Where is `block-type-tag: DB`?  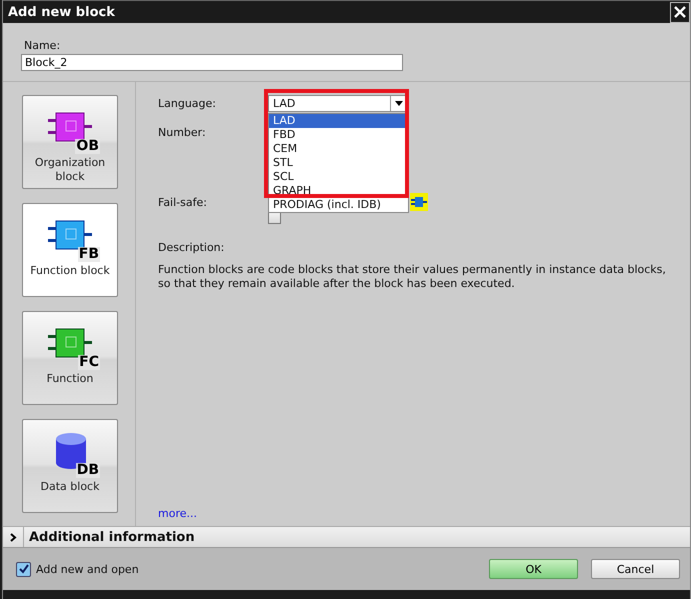 block-type-tag: DB is located at coordinates (88, 470).